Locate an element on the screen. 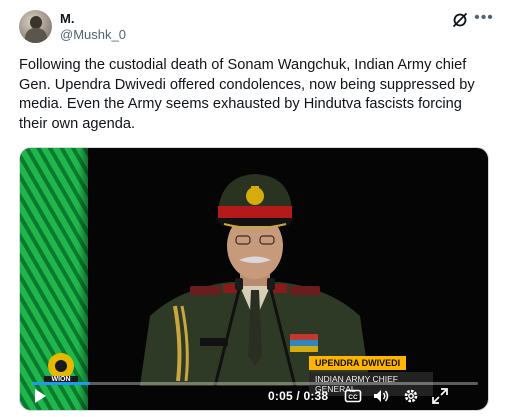 This screenshot has height=417, width=507. progress-bar is located at coordinates (255, 383).